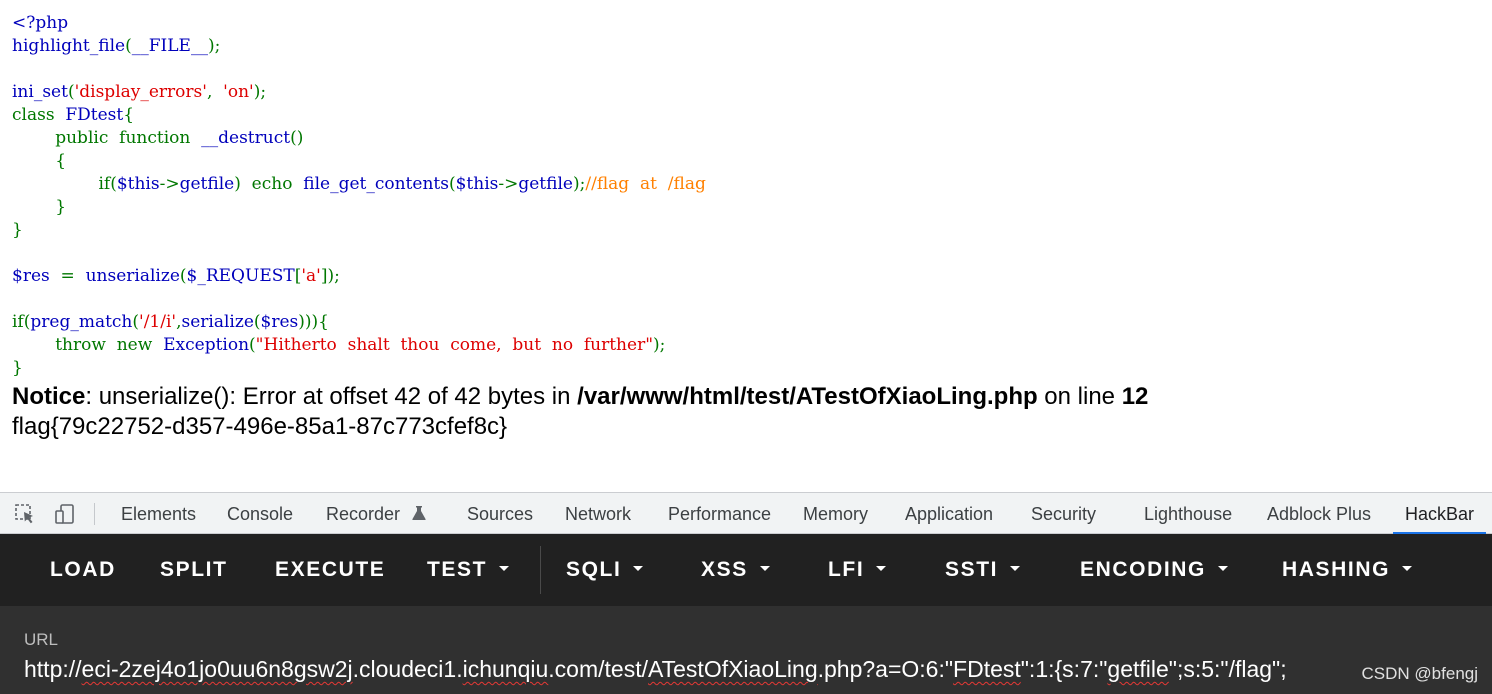  What do you see at coordinates (605, 570) in the screenshot?
I see `sqli-menu-button: SQLI` at bounding box center [605, 570].